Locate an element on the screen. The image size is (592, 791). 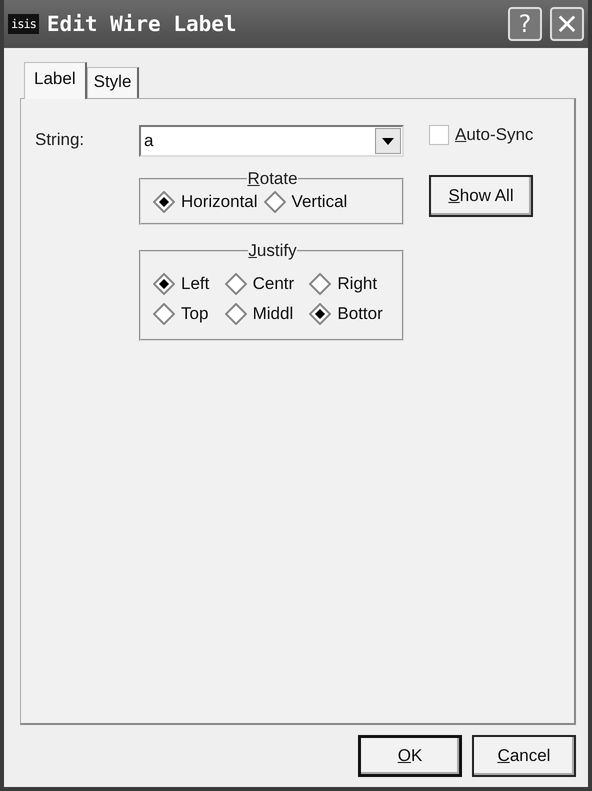
string-combo-box: a is located at coordinates (271, 141).